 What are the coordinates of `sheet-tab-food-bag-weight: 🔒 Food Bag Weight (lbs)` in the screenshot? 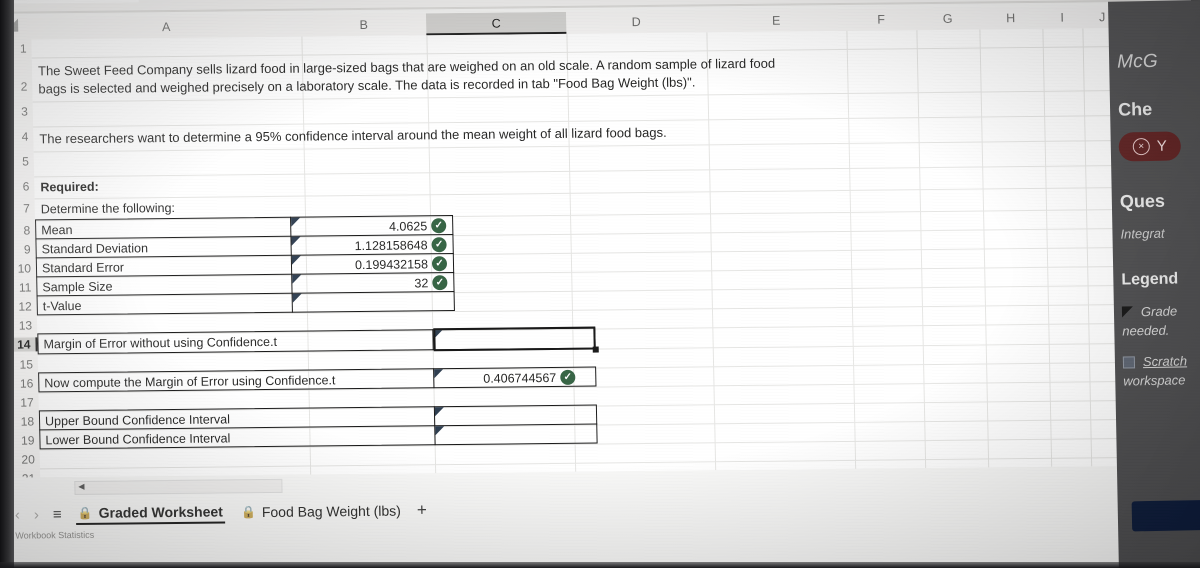 It's located at (321, 512).